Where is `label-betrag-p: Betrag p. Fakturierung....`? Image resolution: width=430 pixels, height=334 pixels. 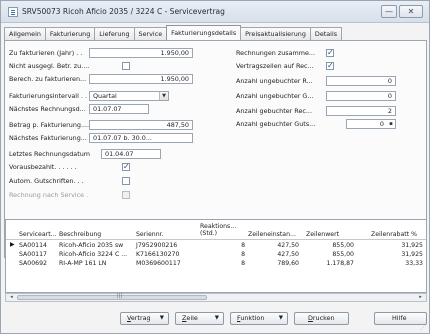 label-betrag-p: Betrag p. Fakturierung.... is located at coordinates (49, 125).